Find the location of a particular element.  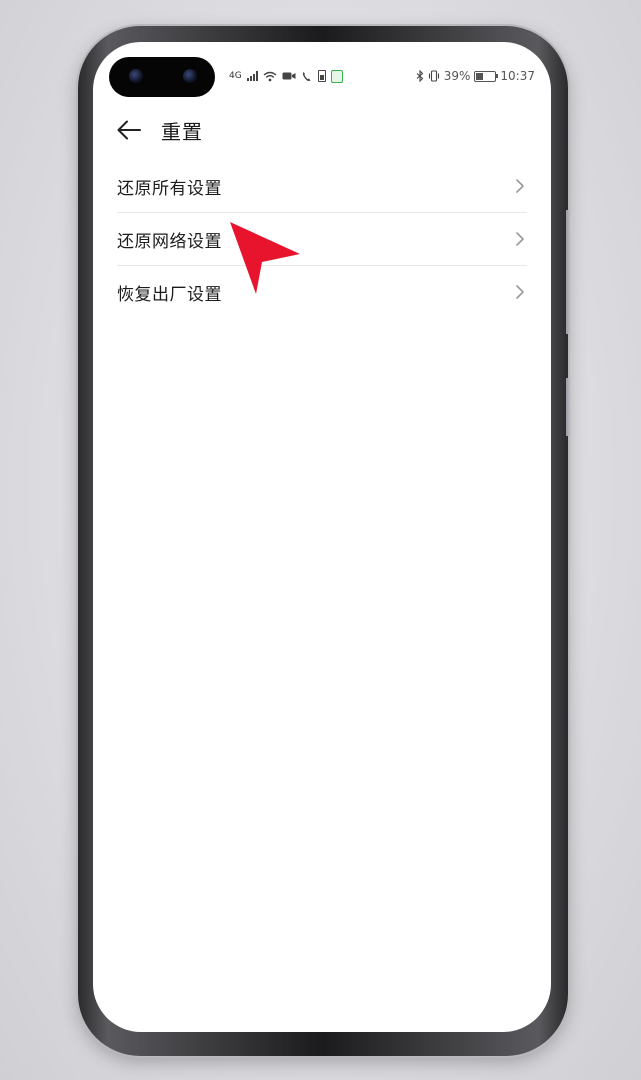

front-camera-cutout is located at coordinates (162, 77).